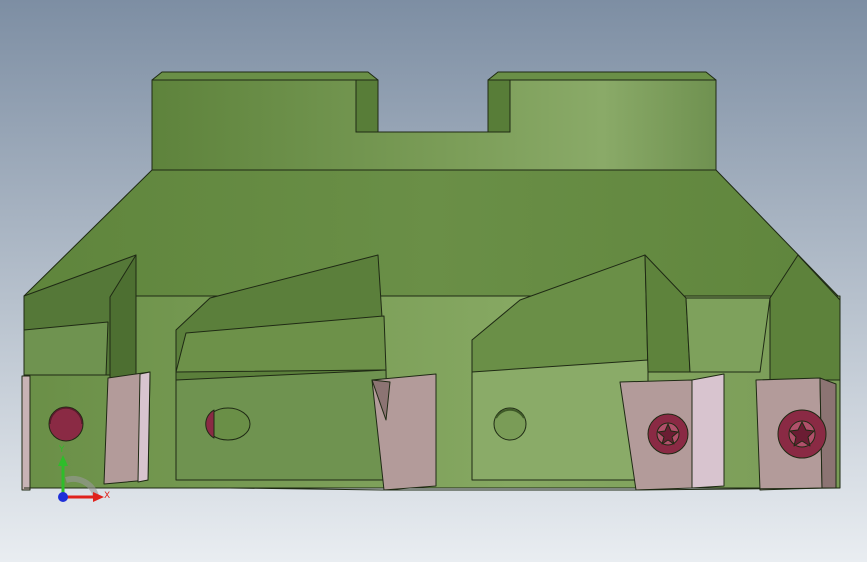 The image size is (867, 562). I want to click on y-axis-label: Y, so click(61, 450).